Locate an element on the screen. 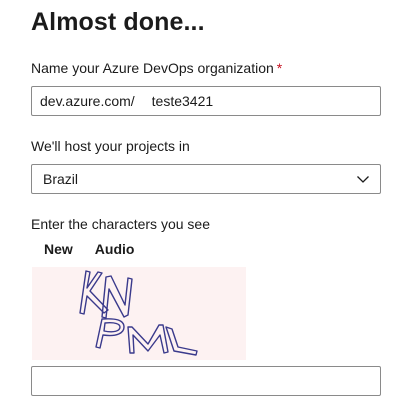 This screenshot has height=404, width=413. org-name-label-text: Name your Azure DevOps organization is located at coordinates (152, 68).